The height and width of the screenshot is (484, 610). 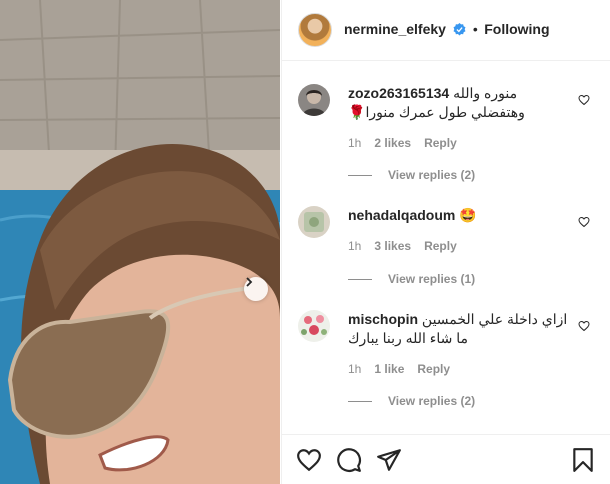 I want to click on comment-body: nehadalqadoum 🤩, so click(x=459, y=215).